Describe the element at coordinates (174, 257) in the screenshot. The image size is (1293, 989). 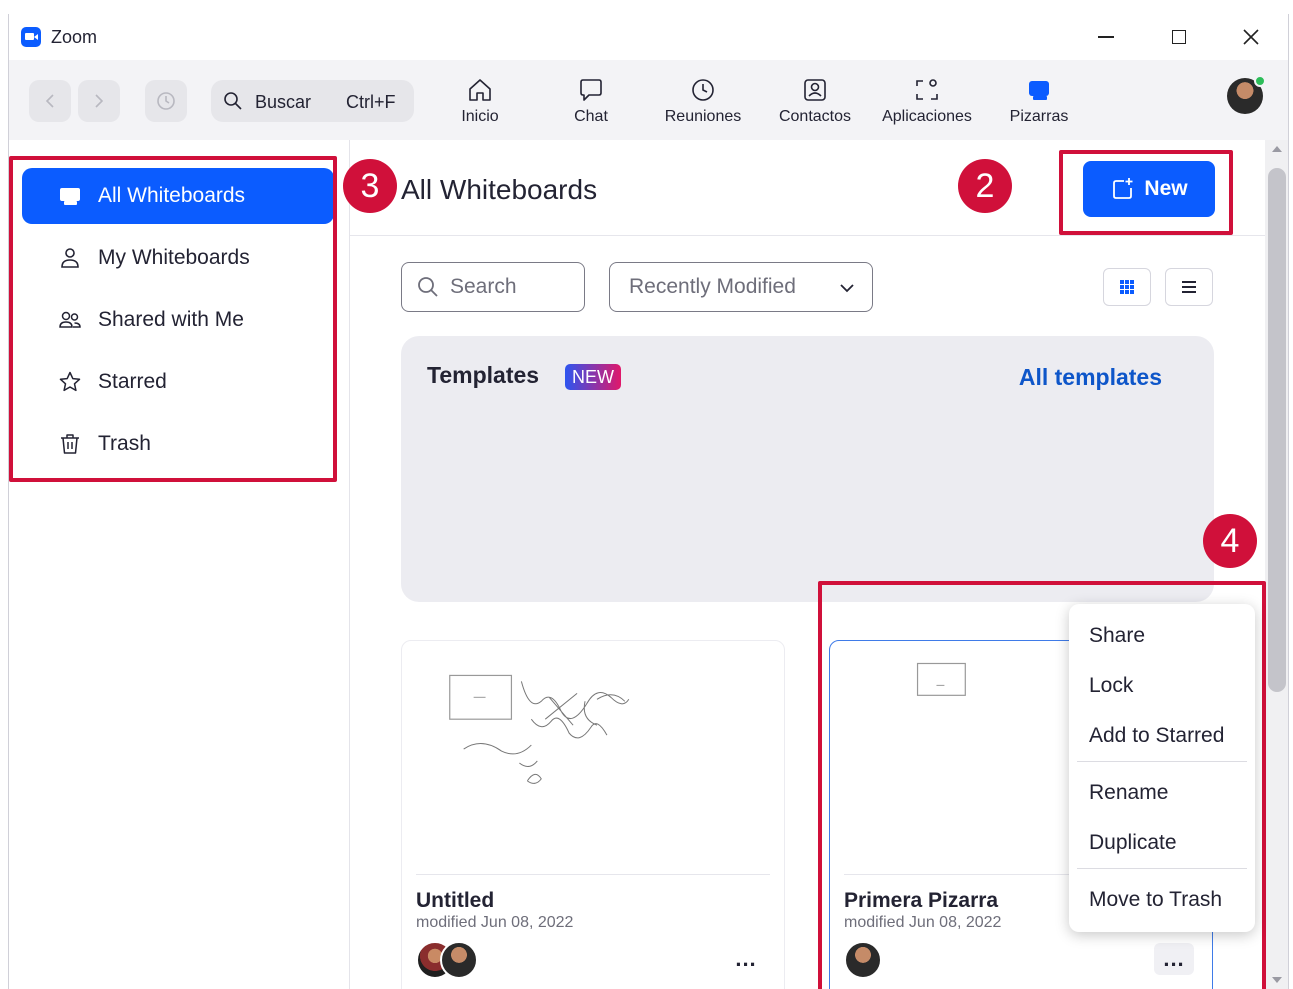
I see `sidebar-item-label: My Whiteboards` at that location.